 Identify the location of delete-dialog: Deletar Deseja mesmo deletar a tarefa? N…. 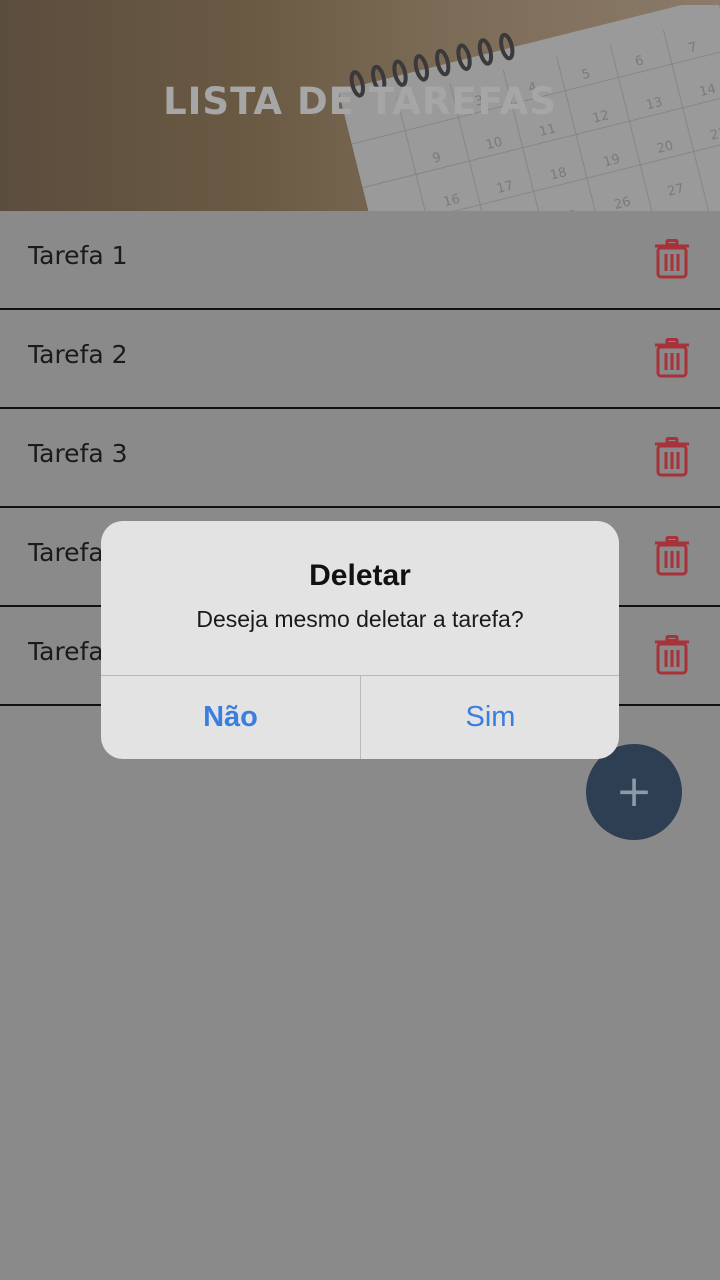
(360, 640).